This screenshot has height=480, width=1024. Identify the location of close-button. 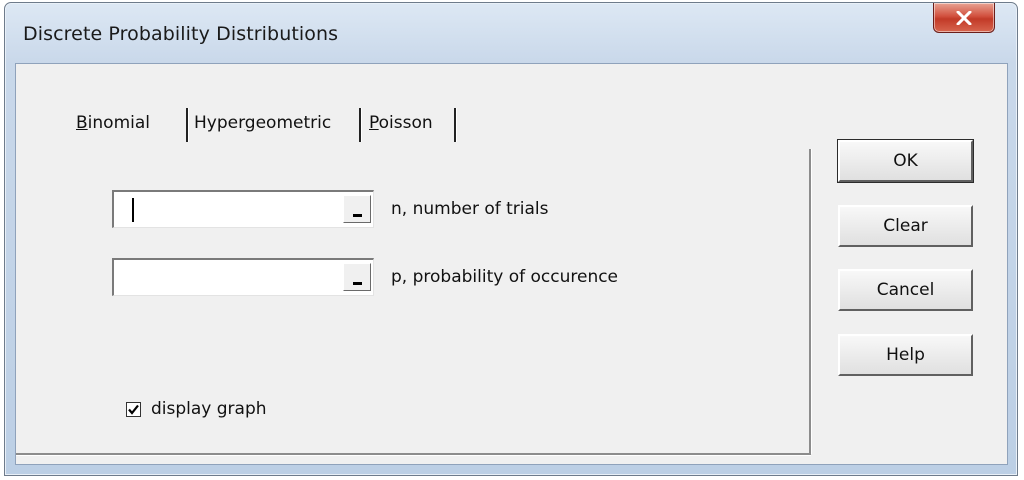
(964, 18).